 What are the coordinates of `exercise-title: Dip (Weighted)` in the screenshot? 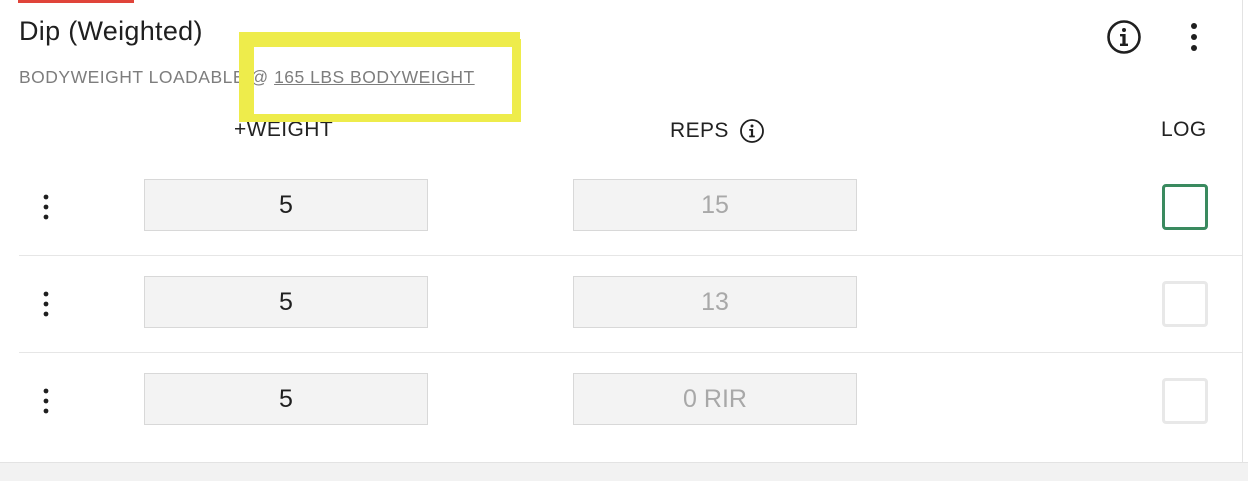 It's located at (111, 31).